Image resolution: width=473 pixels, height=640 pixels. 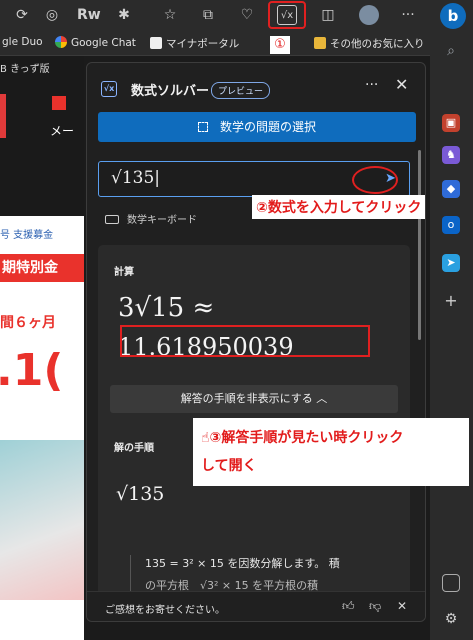 What do you see at coordinates (451, 155) in the screenshot?
I see `games-icon: ♞` at bounding box center [451, 155].